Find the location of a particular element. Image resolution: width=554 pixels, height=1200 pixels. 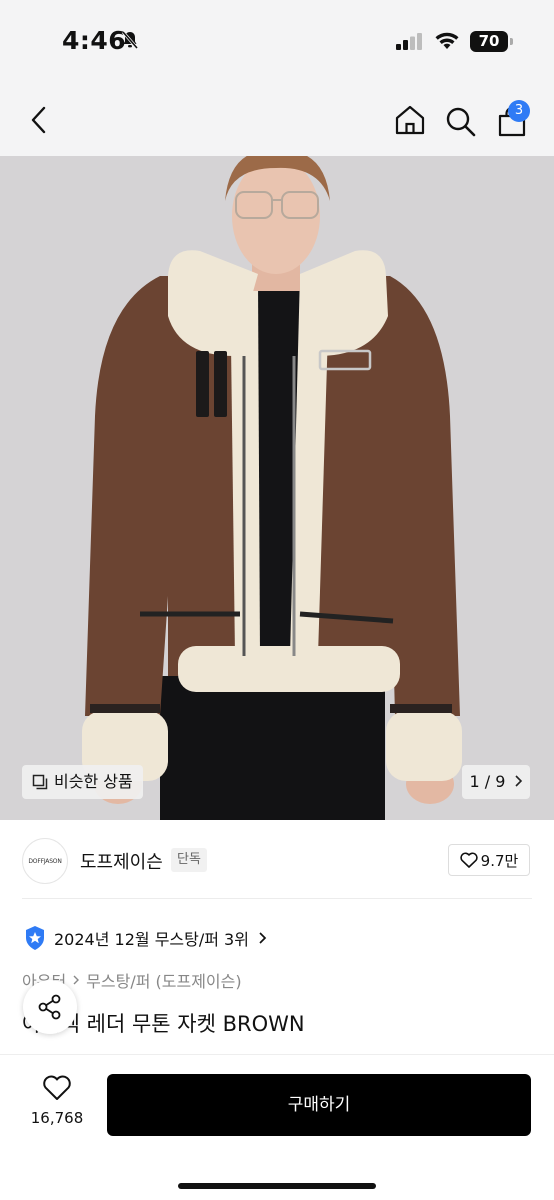

ranking-link: 2024년 12월 무스탕/퍼 3위 is located at coordinates (145, 938).